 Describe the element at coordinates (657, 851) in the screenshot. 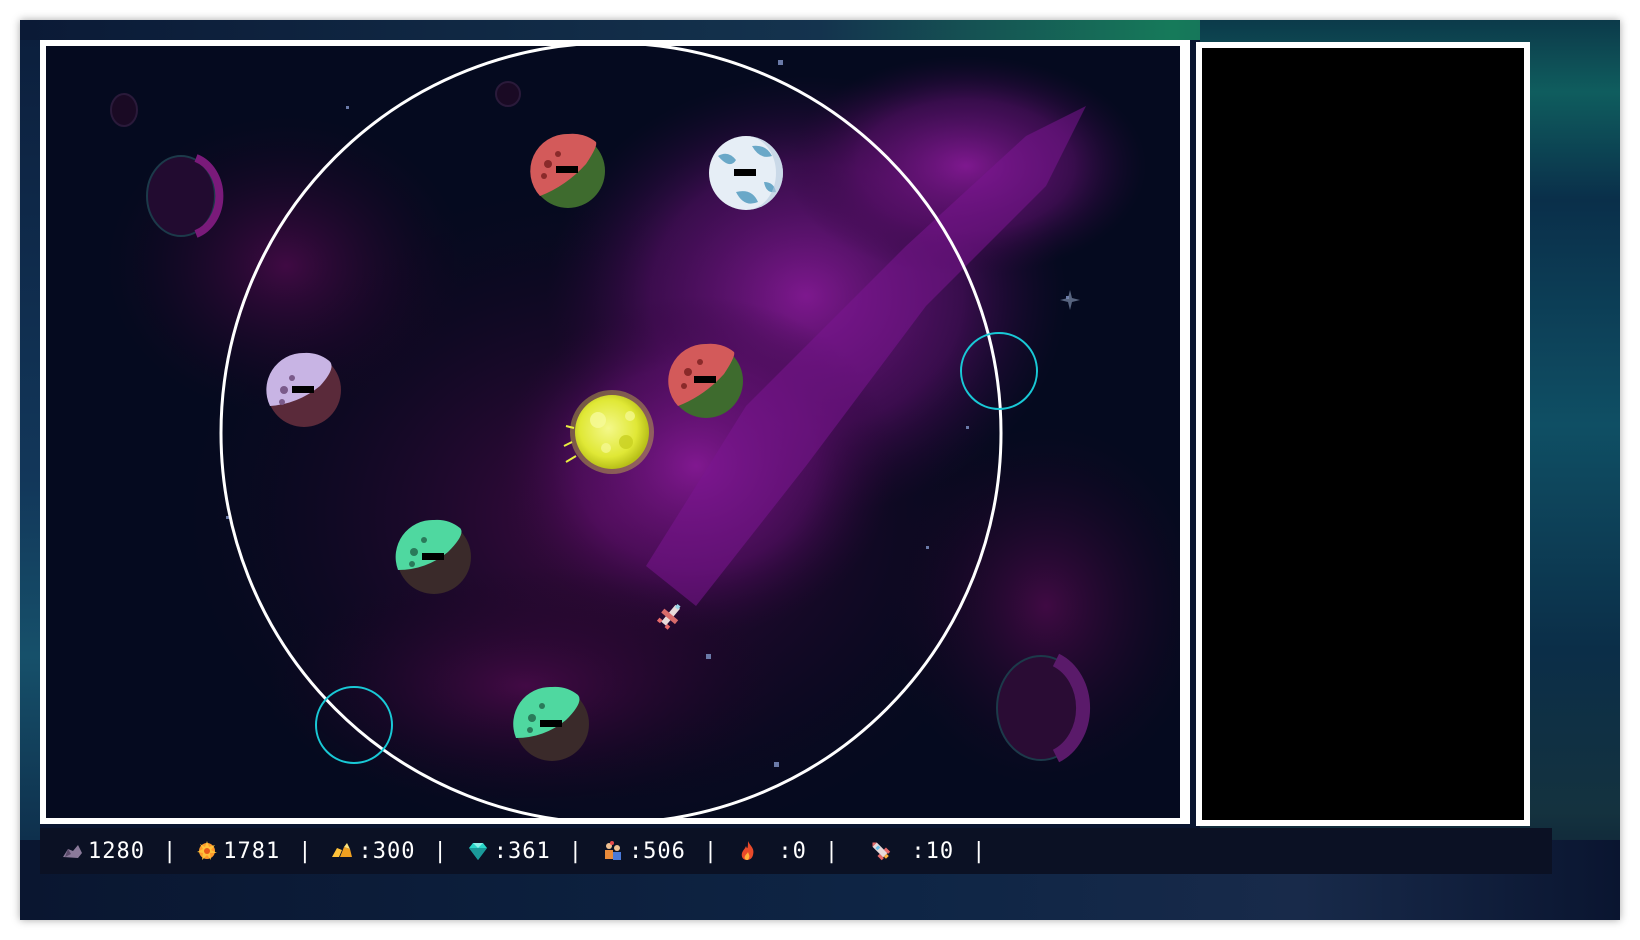

I see `crew-value: :506` at that location.